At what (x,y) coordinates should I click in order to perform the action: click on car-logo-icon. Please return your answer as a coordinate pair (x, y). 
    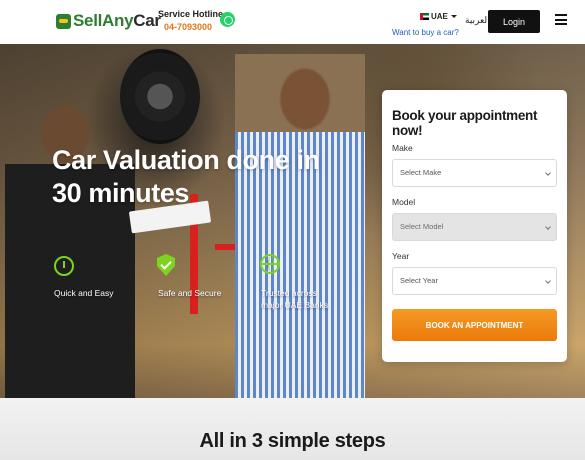
    Looking at the image, I should click on (63, 21).